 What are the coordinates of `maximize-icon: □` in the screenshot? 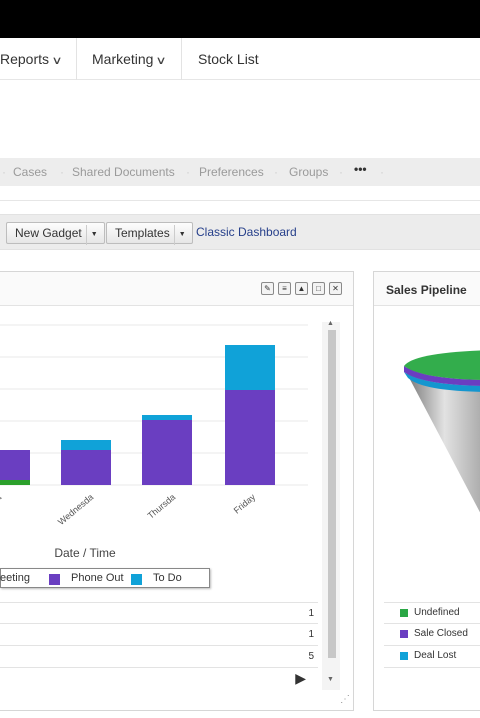 It's located at (318, 288).